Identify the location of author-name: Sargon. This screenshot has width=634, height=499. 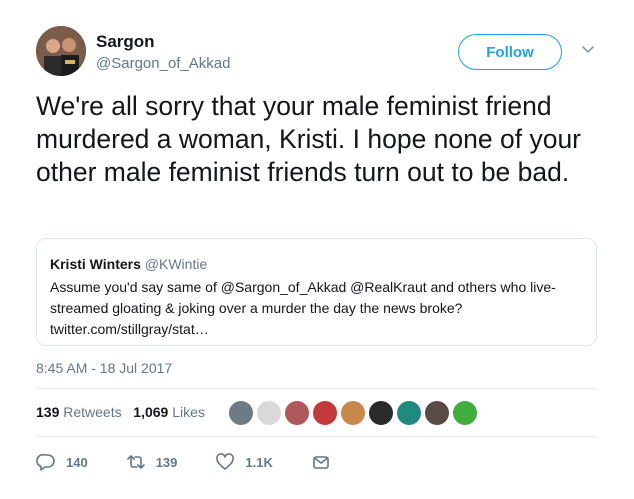
(125, 42).